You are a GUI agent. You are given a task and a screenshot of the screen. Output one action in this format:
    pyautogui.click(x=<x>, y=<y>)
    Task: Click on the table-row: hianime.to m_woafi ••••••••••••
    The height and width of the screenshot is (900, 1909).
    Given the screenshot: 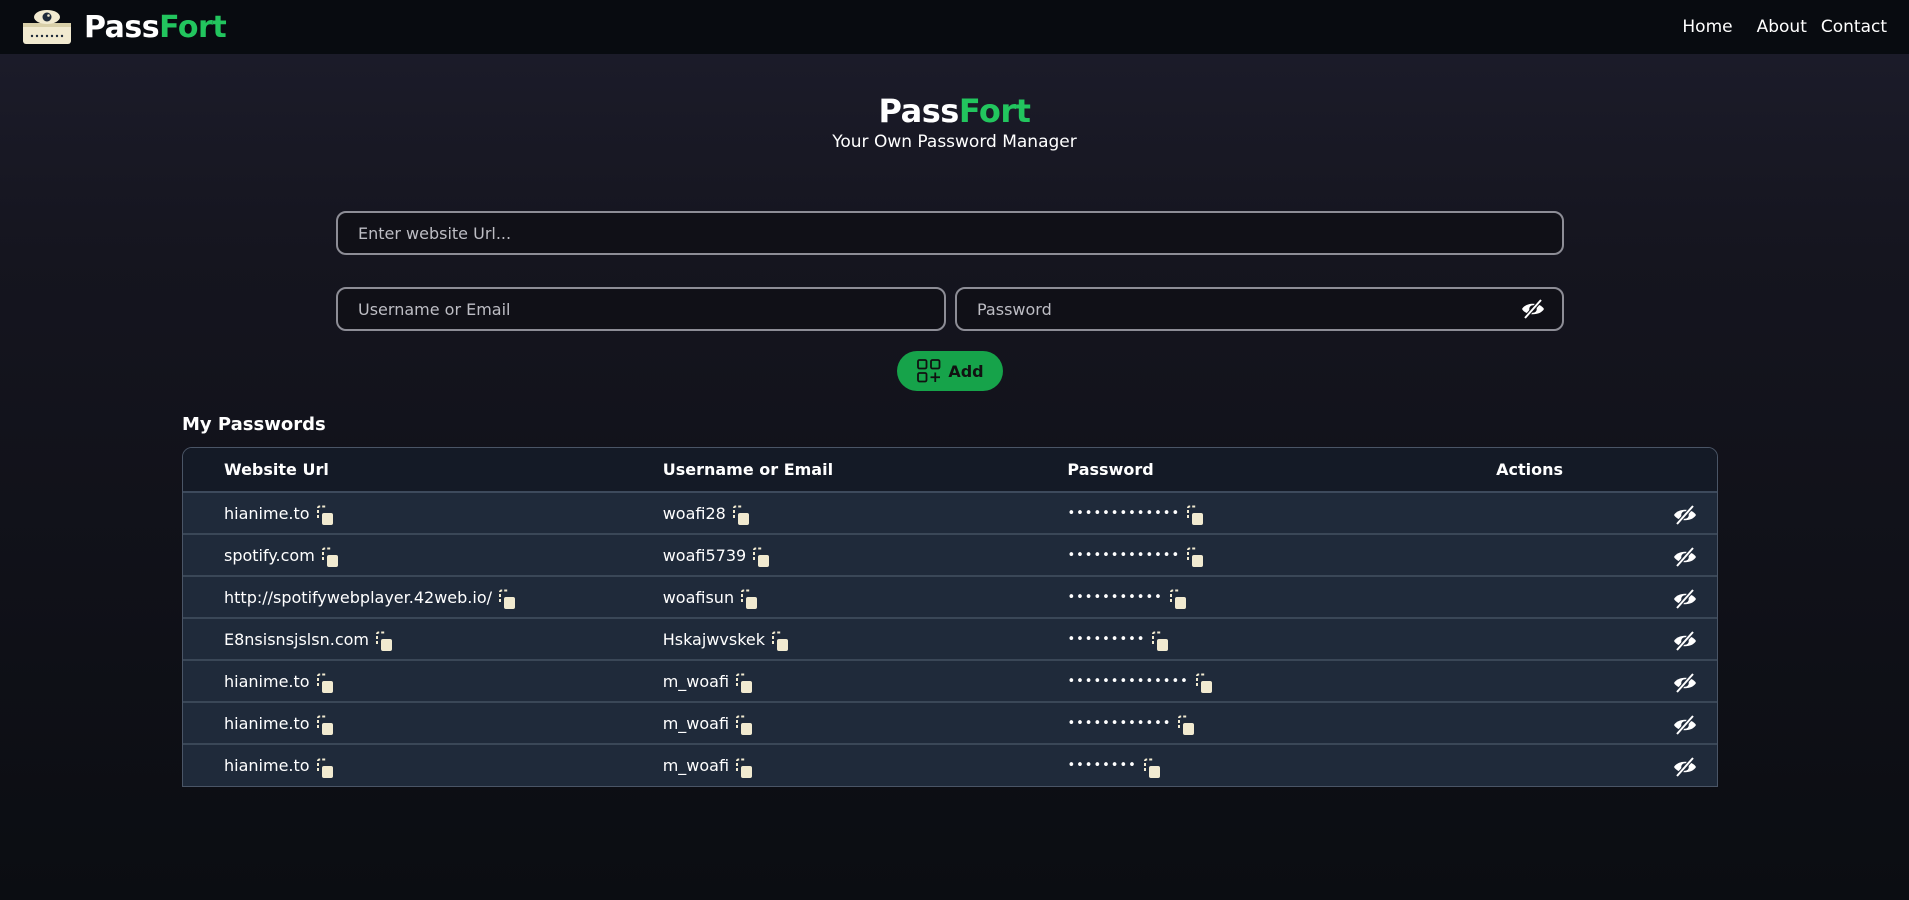 What is the action you would take?
    pyautogui.click(x=950, y=724)
    